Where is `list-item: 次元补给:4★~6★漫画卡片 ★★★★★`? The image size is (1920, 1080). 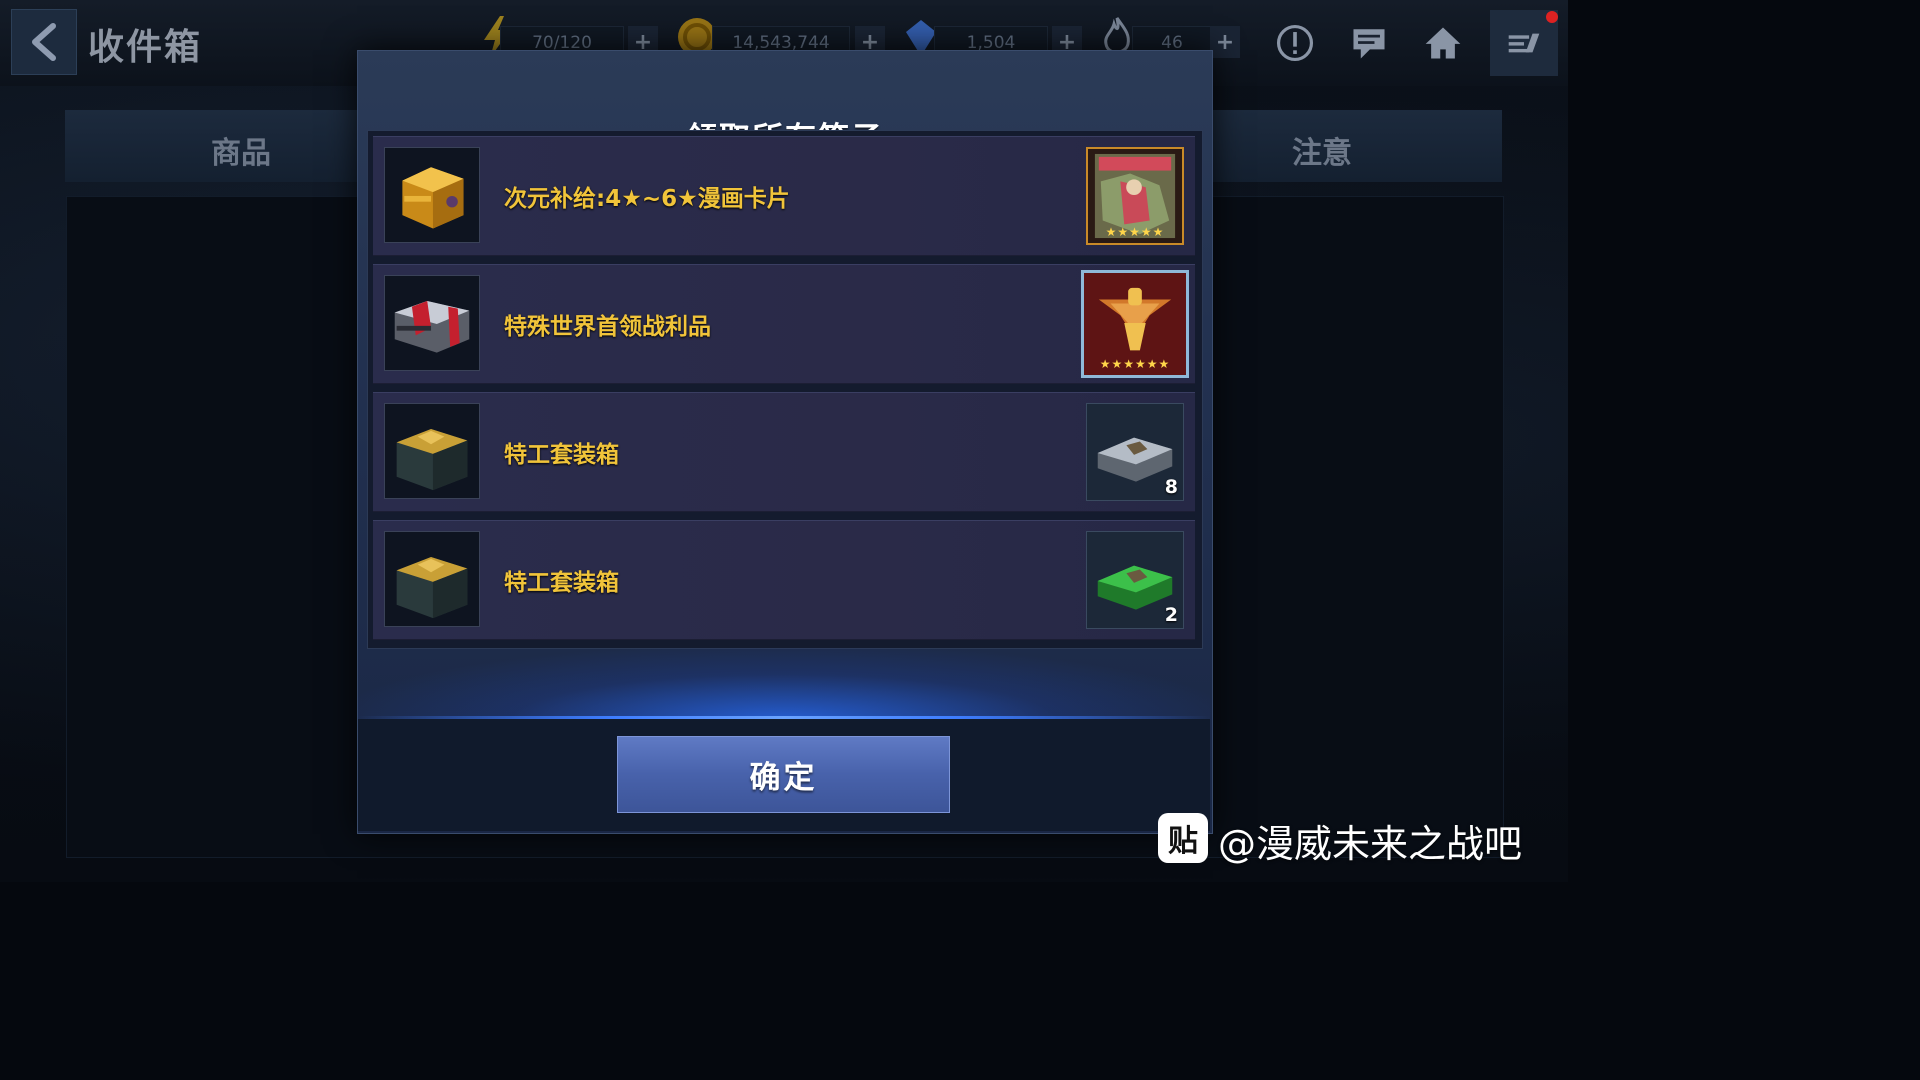 list-item: 次元补给:4★~6★漫画卡片 ★★★★★ is located at coordinates (784, 196).